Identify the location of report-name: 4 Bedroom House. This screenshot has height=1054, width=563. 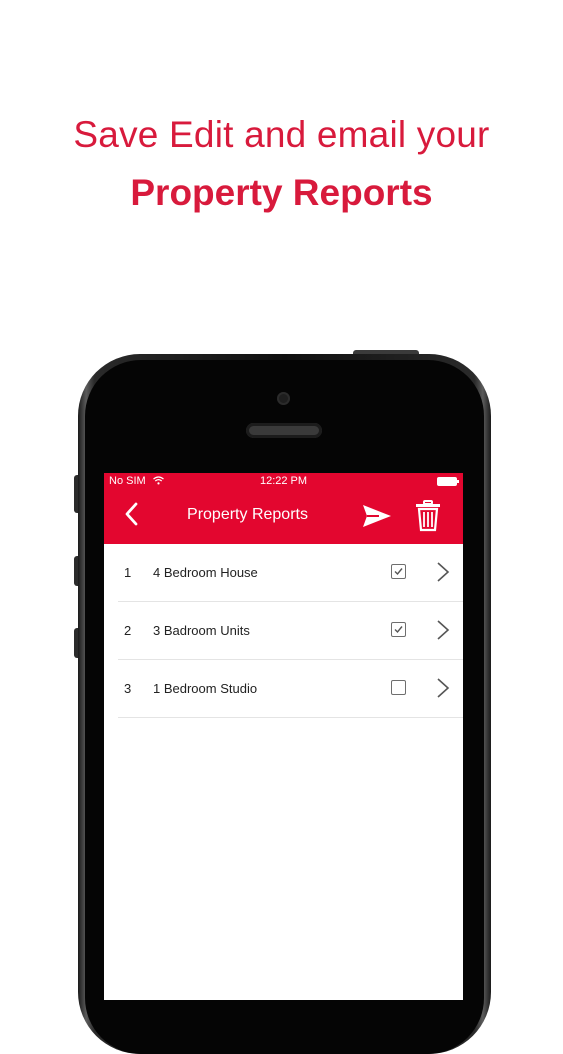
(205, 572).